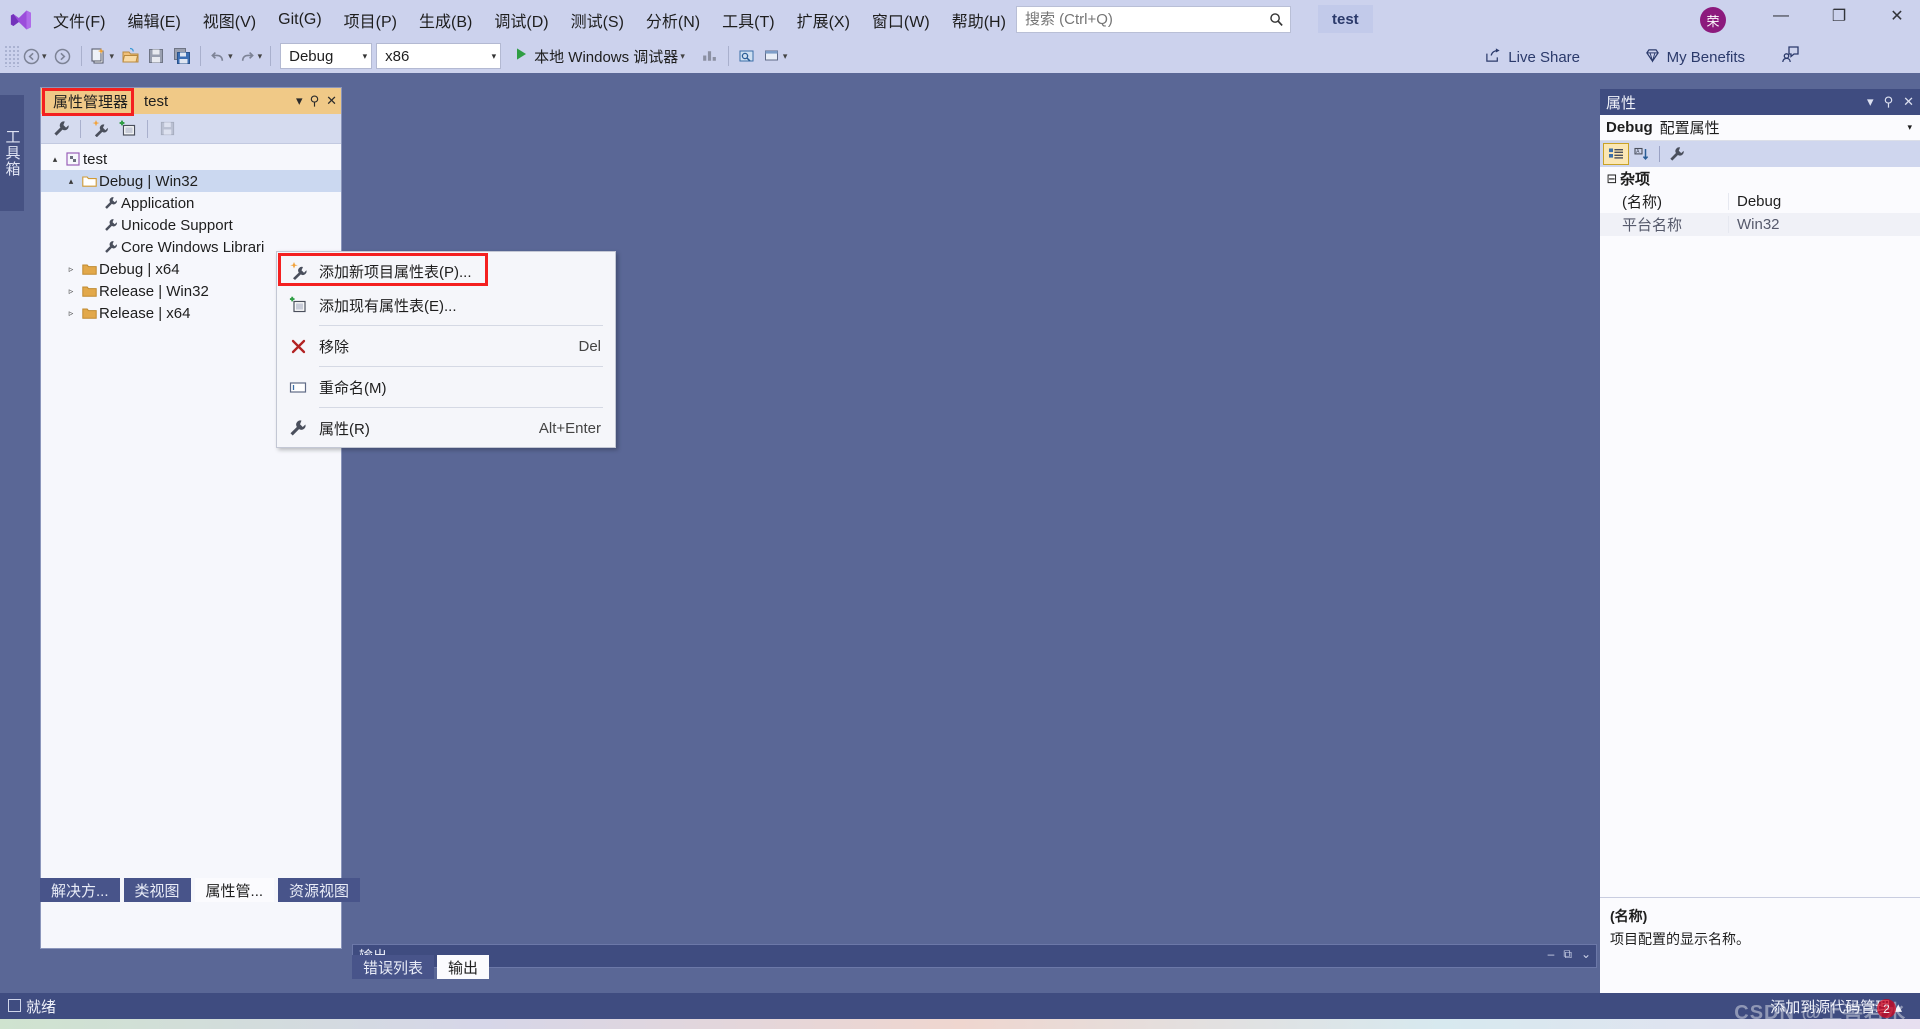 This screenshot has height=1029, width=1920. What do you see at coordinates (1276, 19) in the screenshot?
I see `search-icon` at bounding box center [1276, 19].